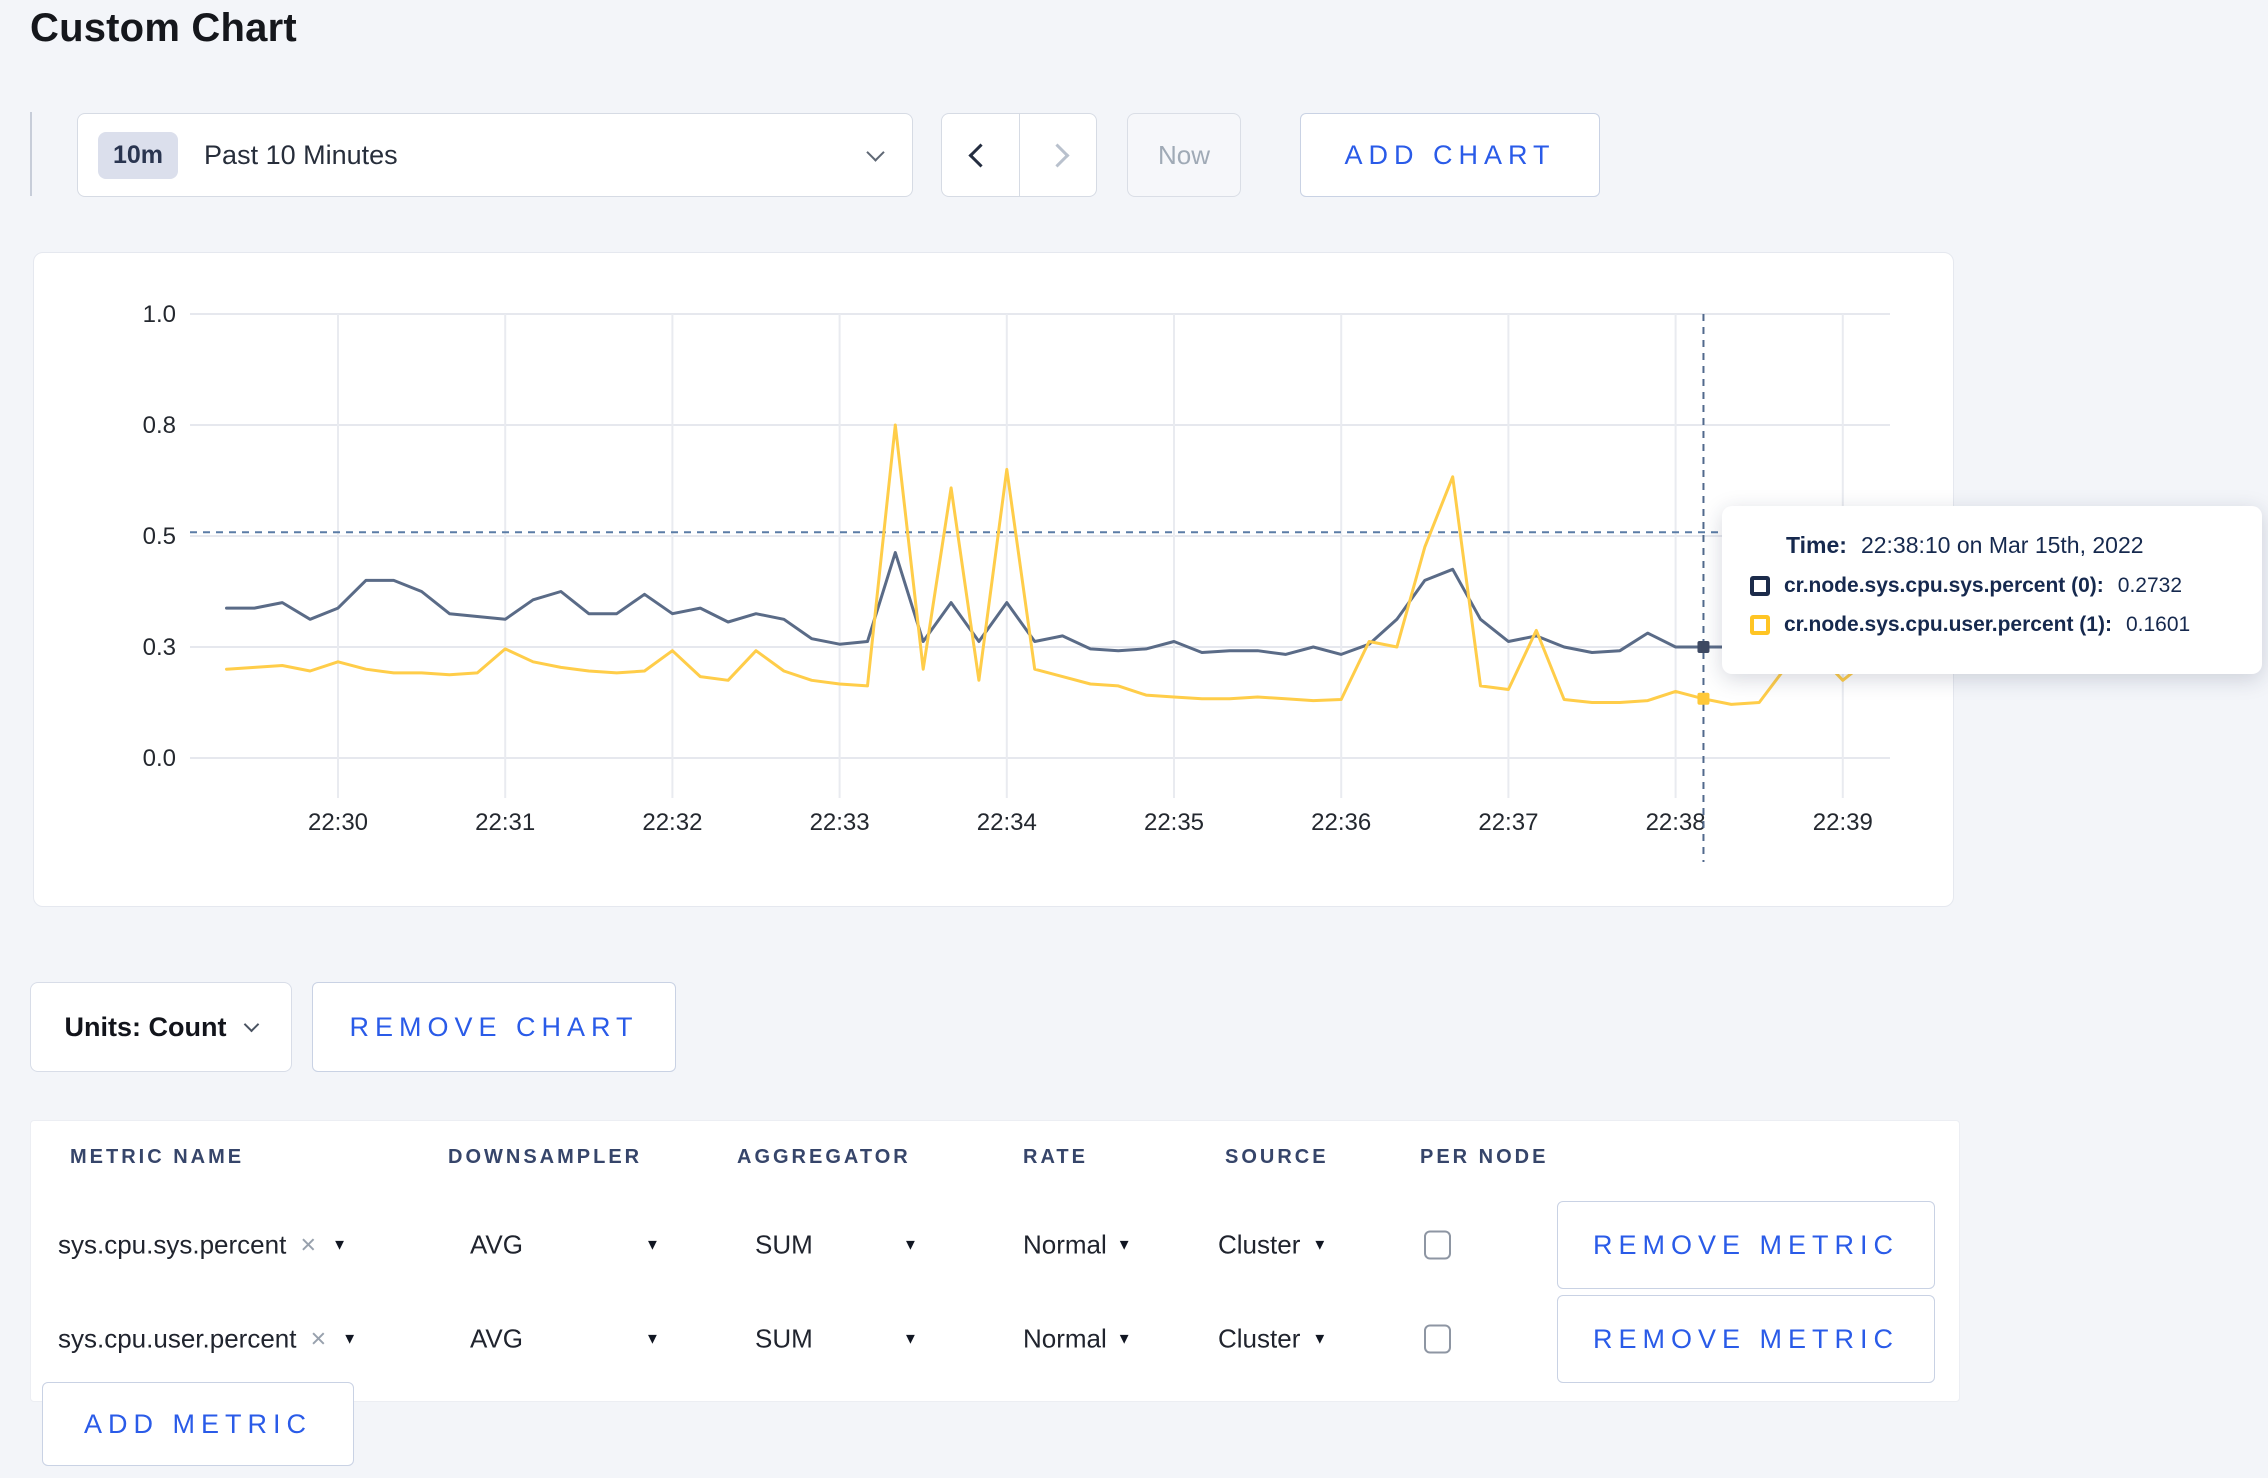 This screenshot has height=1478, width=2268. I want to click on toolbar-divider, so click(31, 154).